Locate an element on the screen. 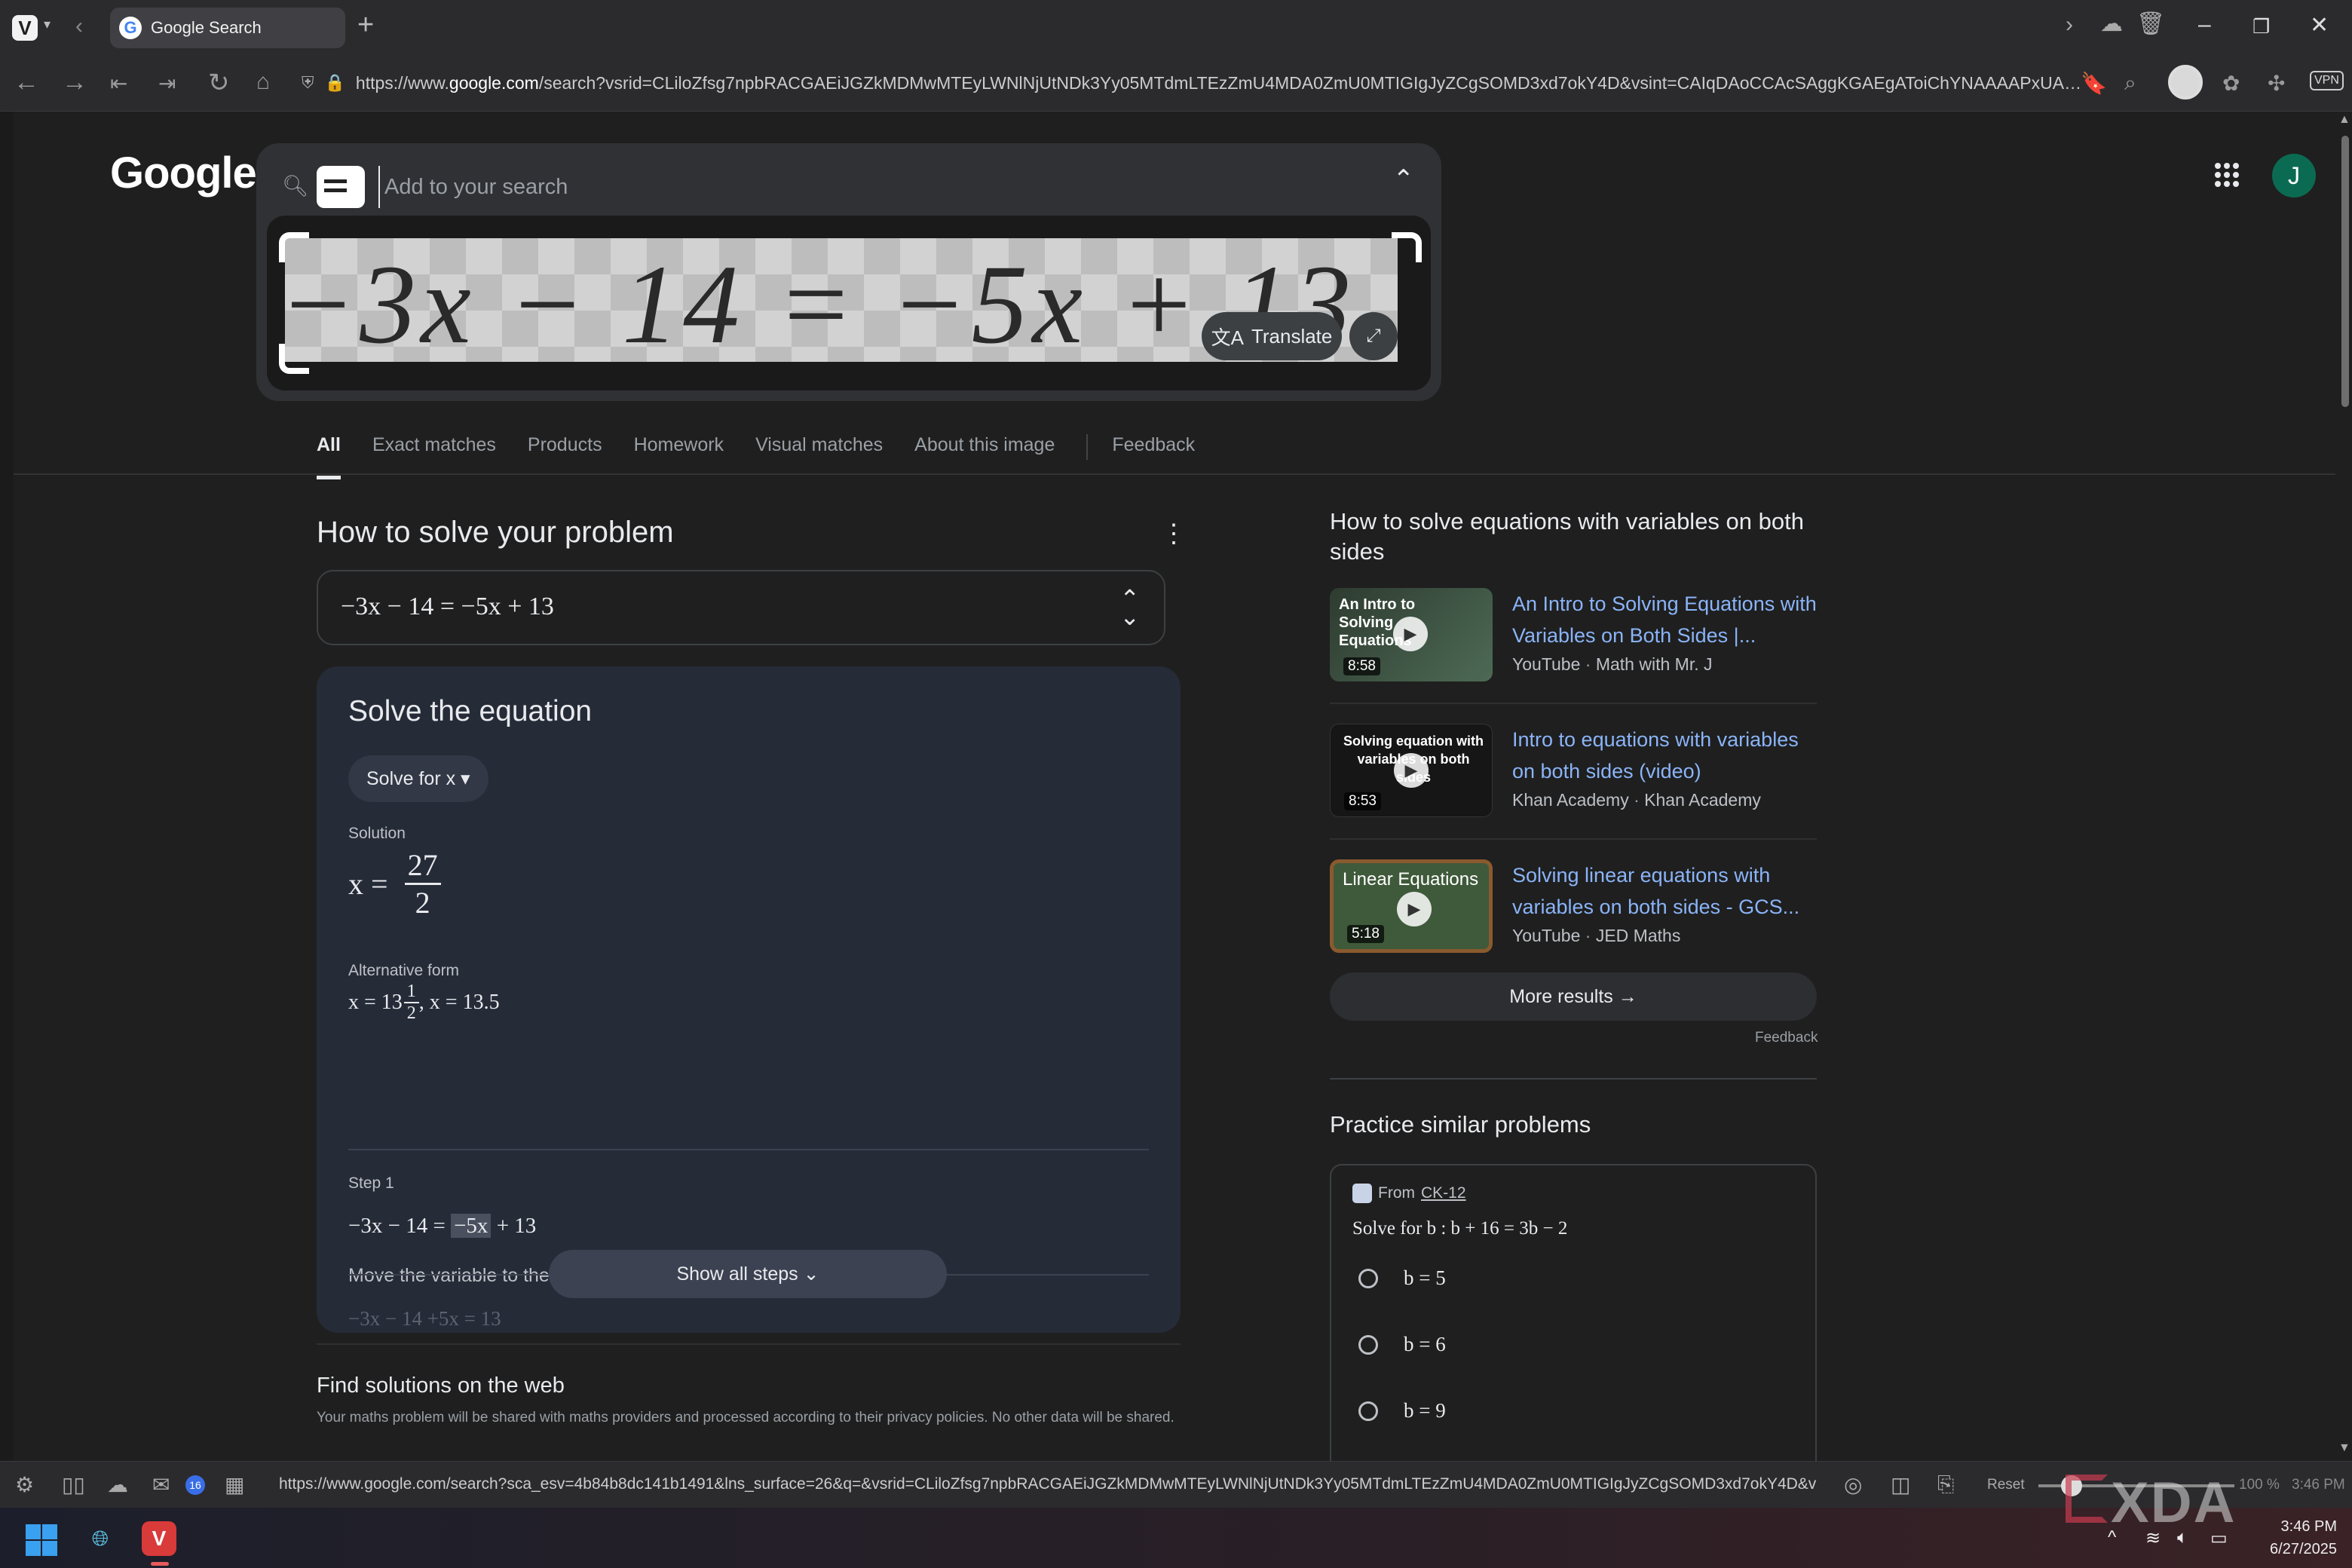 Image resolution: width=2352 pixels, height=1568 pixels. tab-exact-matches: Exact matches is located at coordinates (434, 456).